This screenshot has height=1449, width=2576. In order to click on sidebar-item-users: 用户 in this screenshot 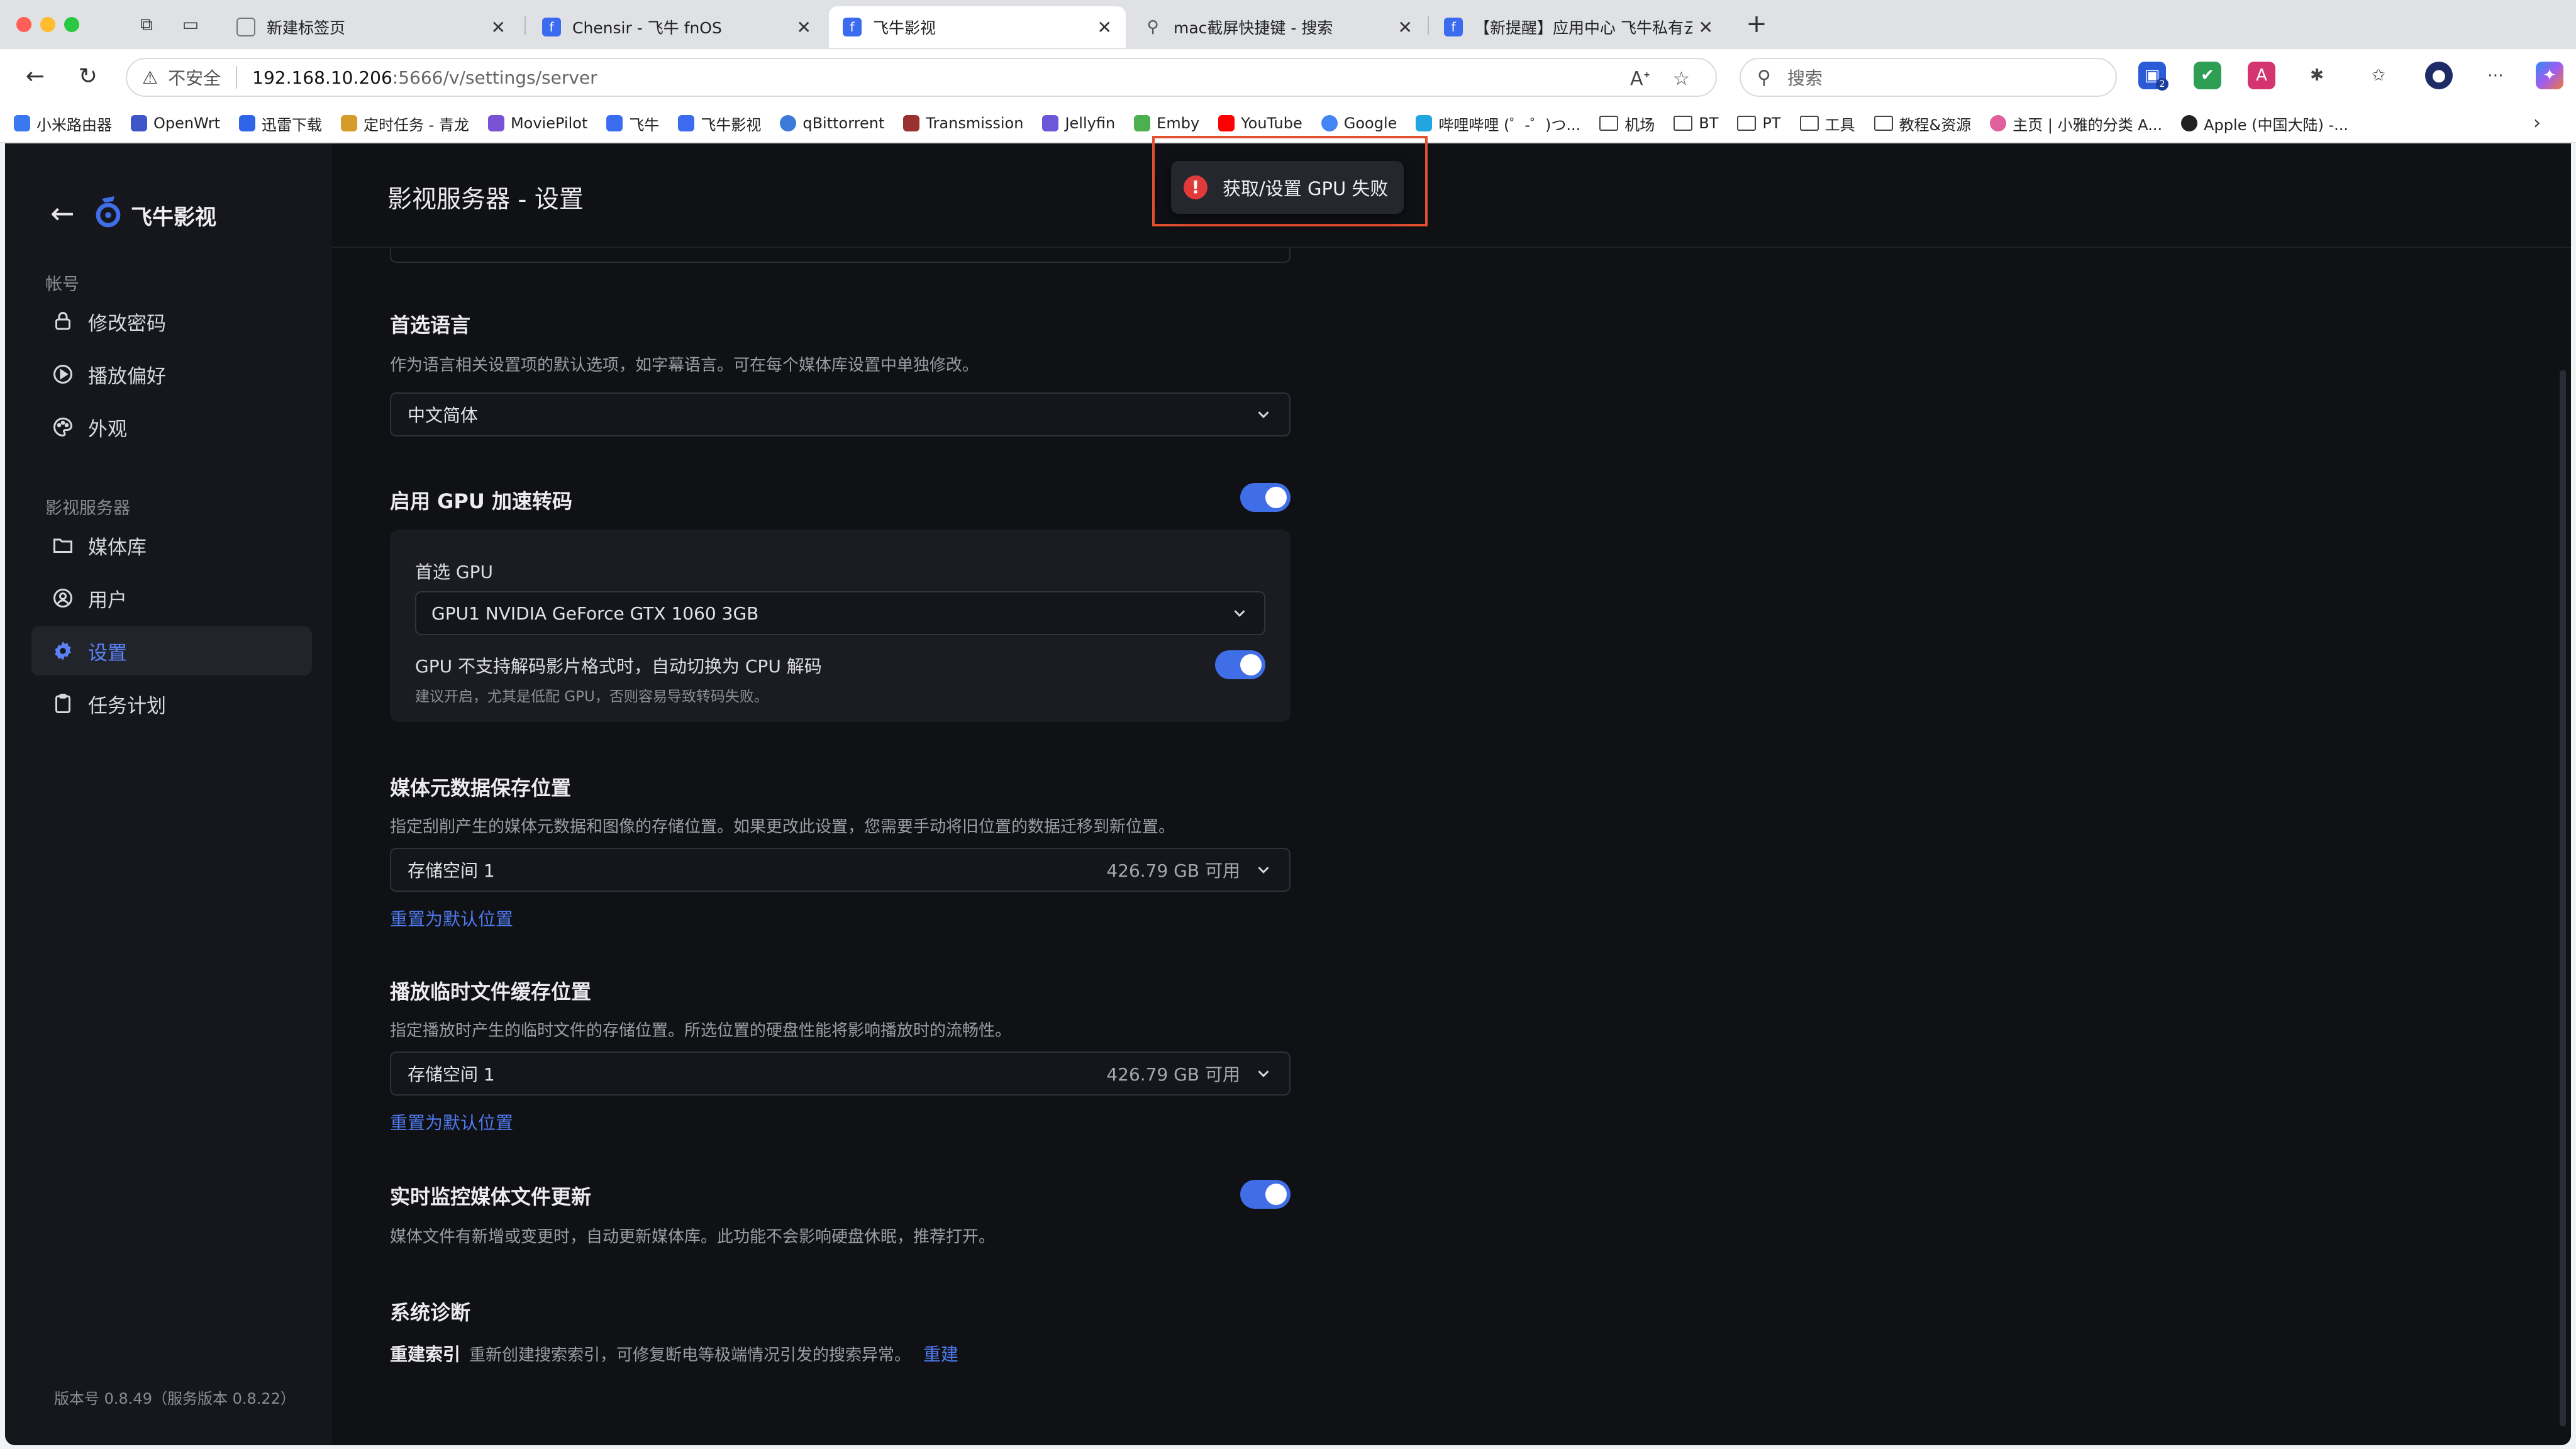, I will do `click(171, 598)`.